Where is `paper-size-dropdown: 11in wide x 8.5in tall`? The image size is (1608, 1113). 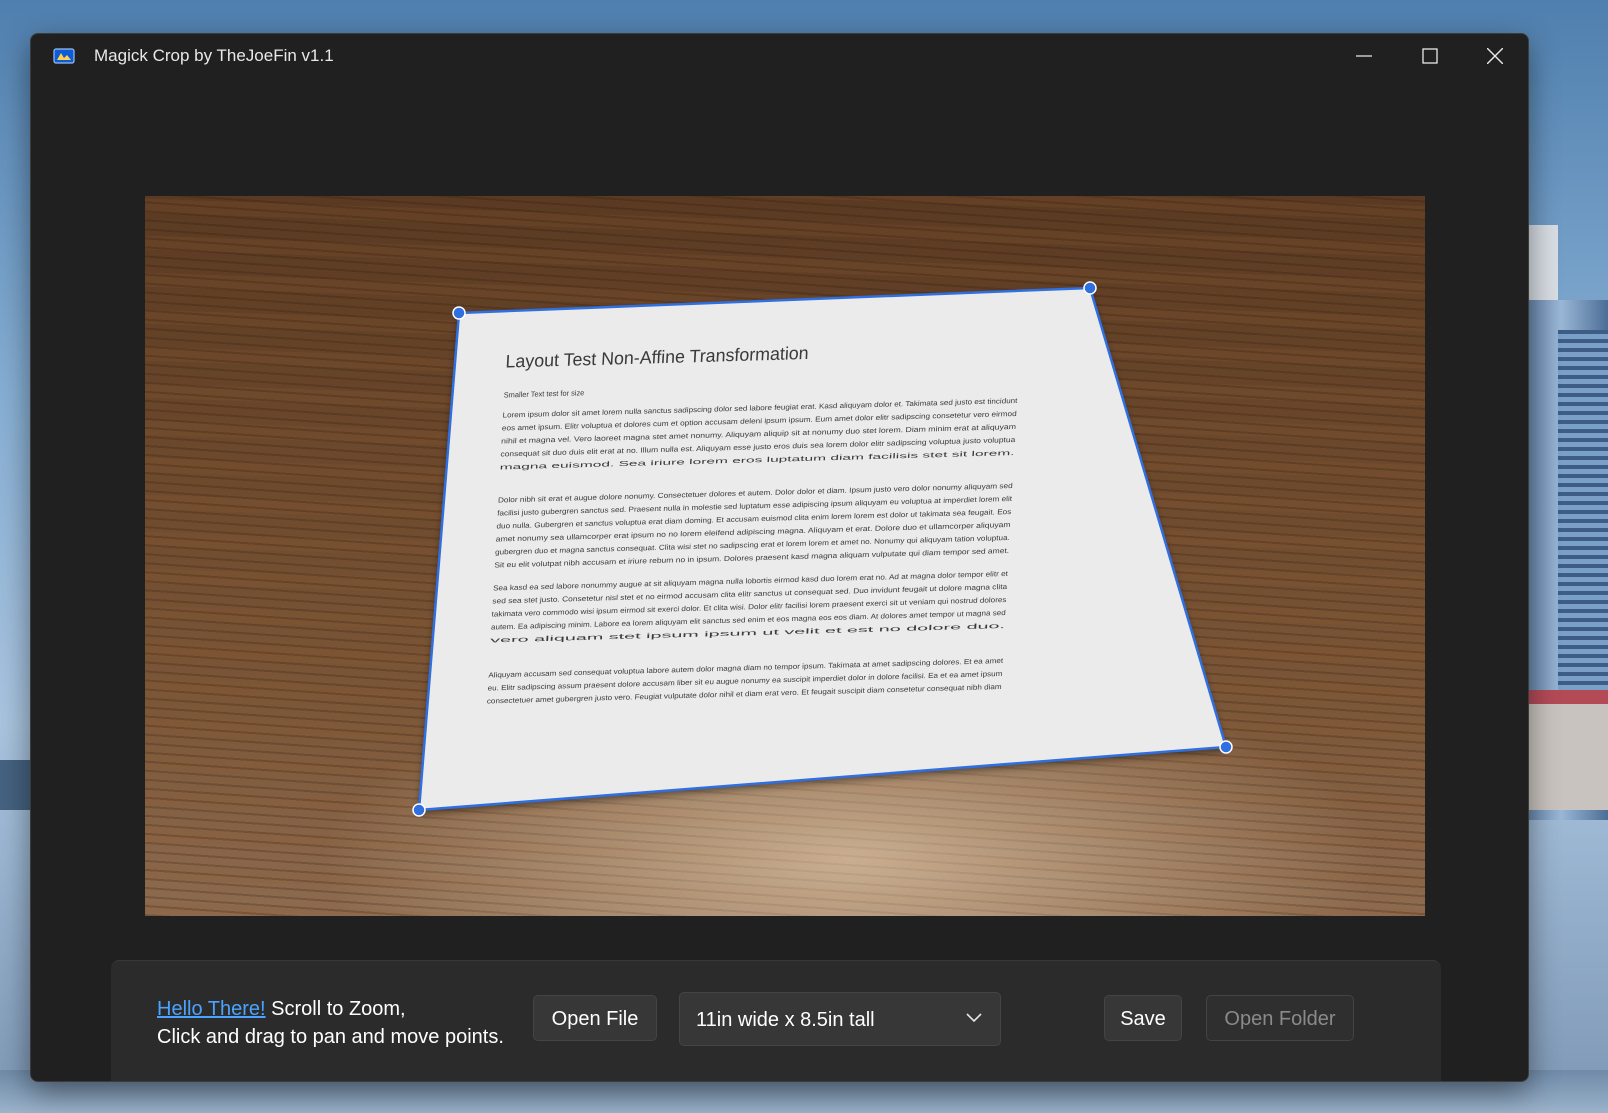
paper-size-dropdown: 11in wide x 8.5in tall is located at coordinates (840, 1019).